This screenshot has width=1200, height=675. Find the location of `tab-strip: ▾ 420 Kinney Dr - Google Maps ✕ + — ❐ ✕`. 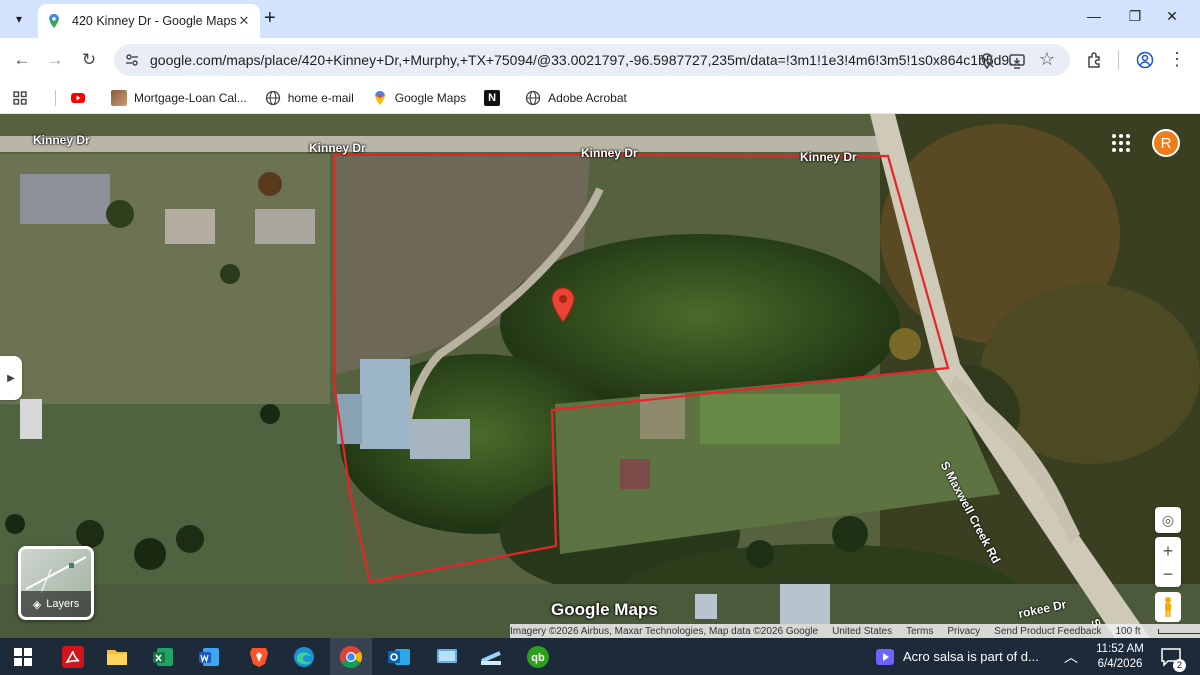

tab-strip: ▾ 420 Kinney Dr - Google Maps ✕ + — ❐ ✕ is located at coordinates (600, 19).